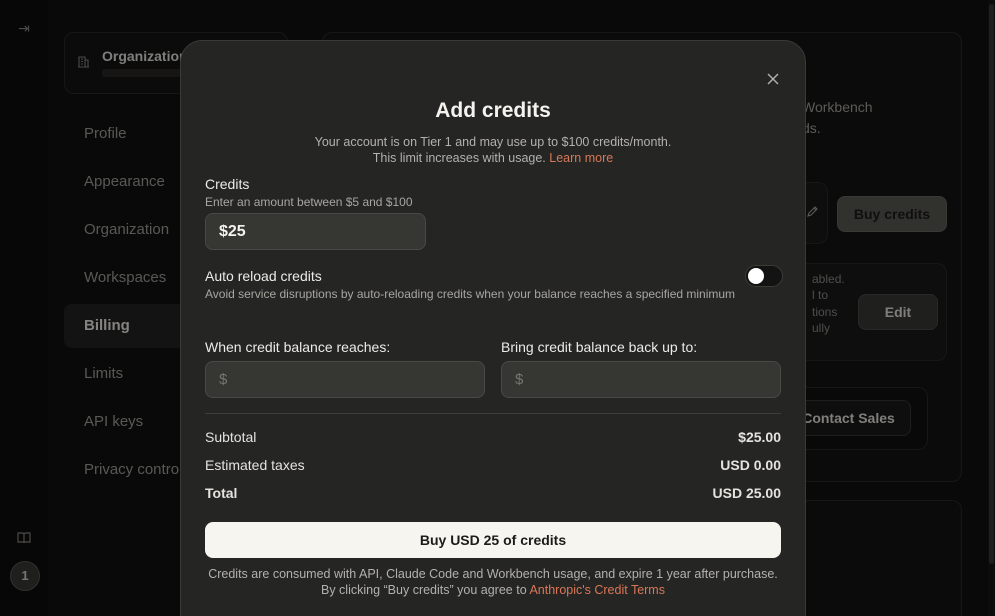  What do you see at coordinates (263, 276) in the screenshot?
I see `auto-reload-label: Auto reload credits` at bounding box center [263, 276].